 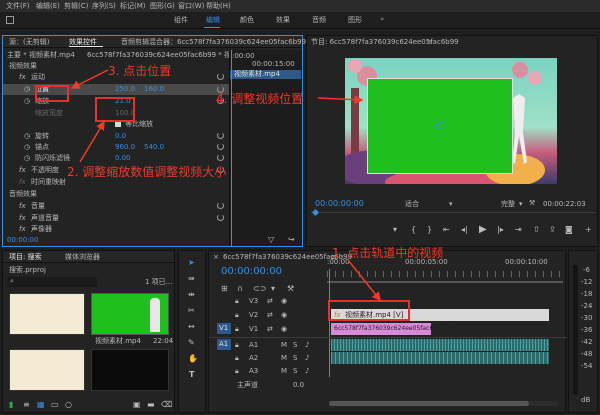 I want to click on rotation-value: 0.0, so click(x=120, y=136).